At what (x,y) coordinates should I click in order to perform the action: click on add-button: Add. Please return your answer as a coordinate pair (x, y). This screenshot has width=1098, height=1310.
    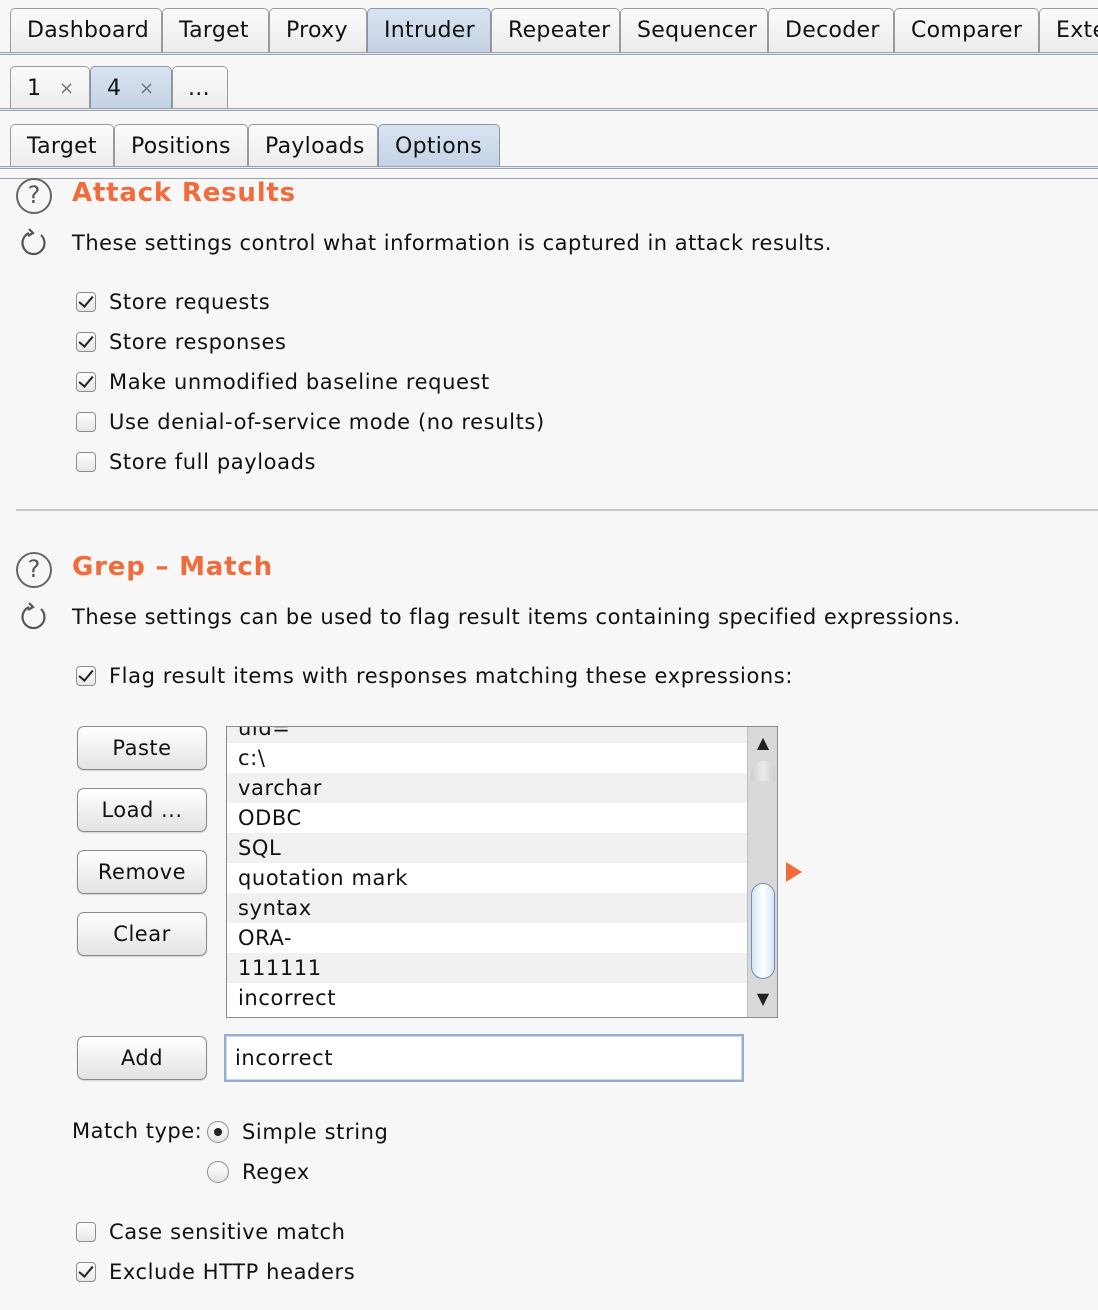
    Looking at the image, I should click on (142, 1058).